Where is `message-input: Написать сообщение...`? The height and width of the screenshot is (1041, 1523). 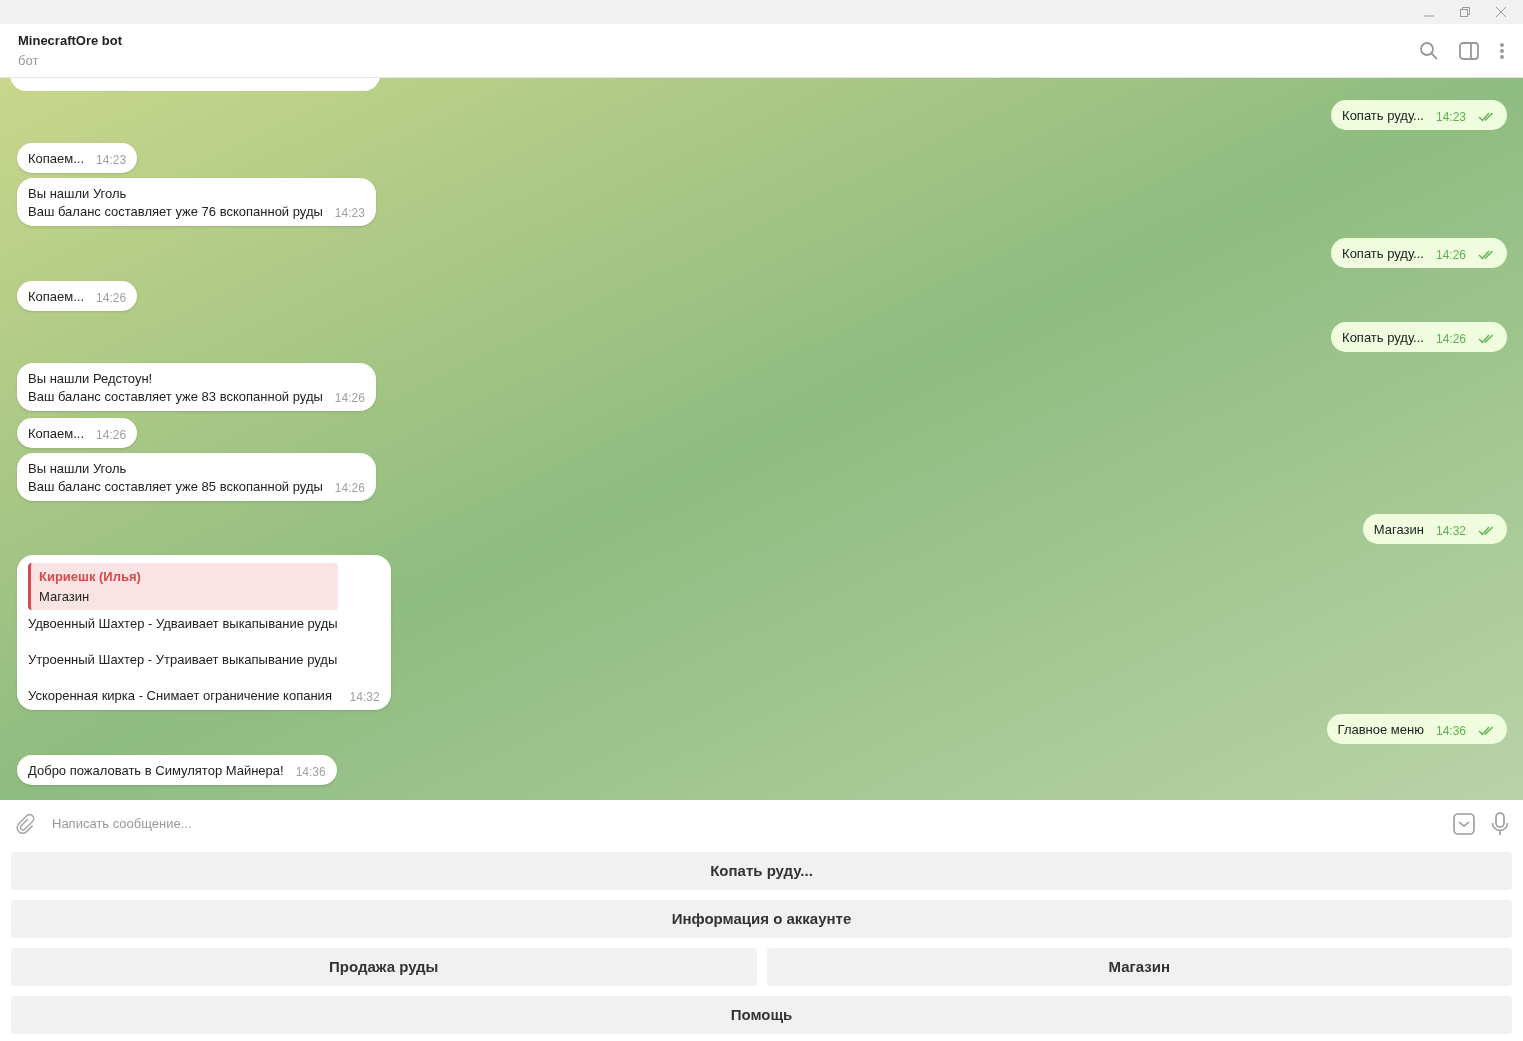
message-input: Написать сообщение... is located at coordinates (744, 824).